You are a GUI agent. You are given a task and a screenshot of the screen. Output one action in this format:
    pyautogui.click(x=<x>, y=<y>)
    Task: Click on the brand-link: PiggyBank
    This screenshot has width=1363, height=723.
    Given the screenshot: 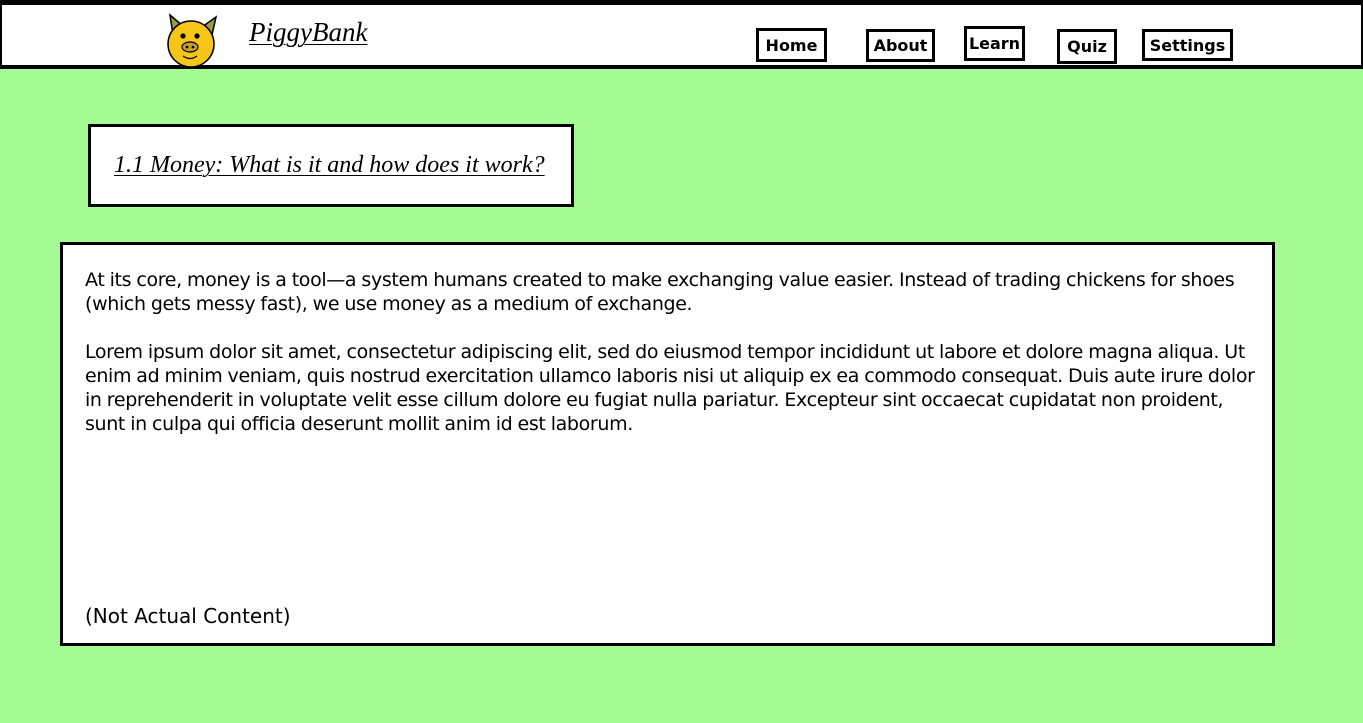 What is the action you would take?
    pyautogui.click(x=308, y=32)
    